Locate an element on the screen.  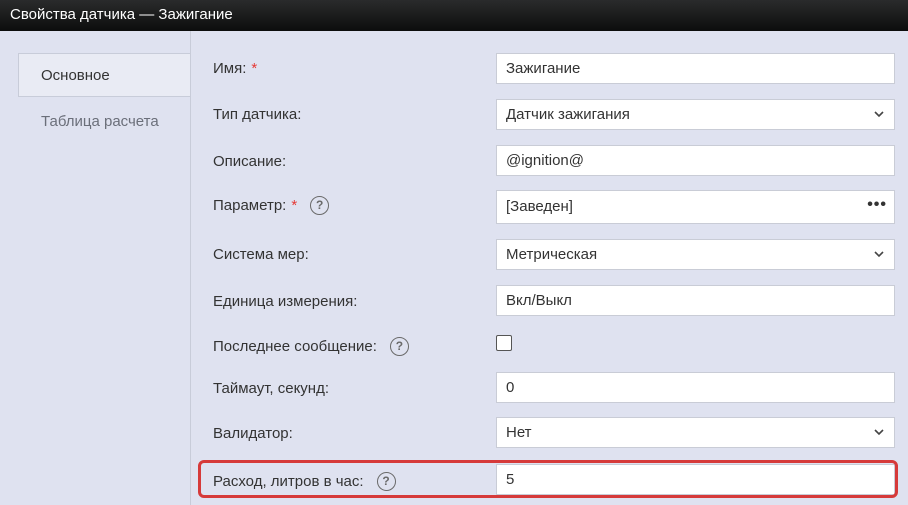
consumption-label-text: Расход, литров в час: is located at coordinates (288, 481).